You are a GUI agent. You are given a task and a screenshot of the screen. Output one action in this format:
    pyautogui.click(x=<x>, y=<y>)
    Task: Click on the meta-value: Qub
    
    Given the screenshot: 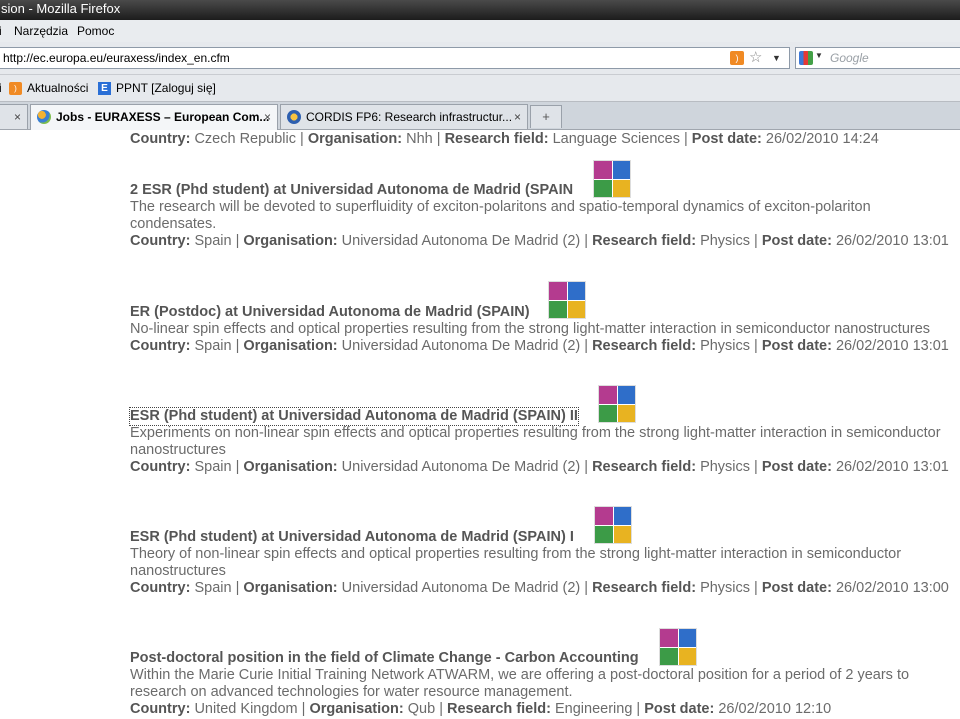 What is the action you would take?
    pyautogui.click(x=421, y=709)
    